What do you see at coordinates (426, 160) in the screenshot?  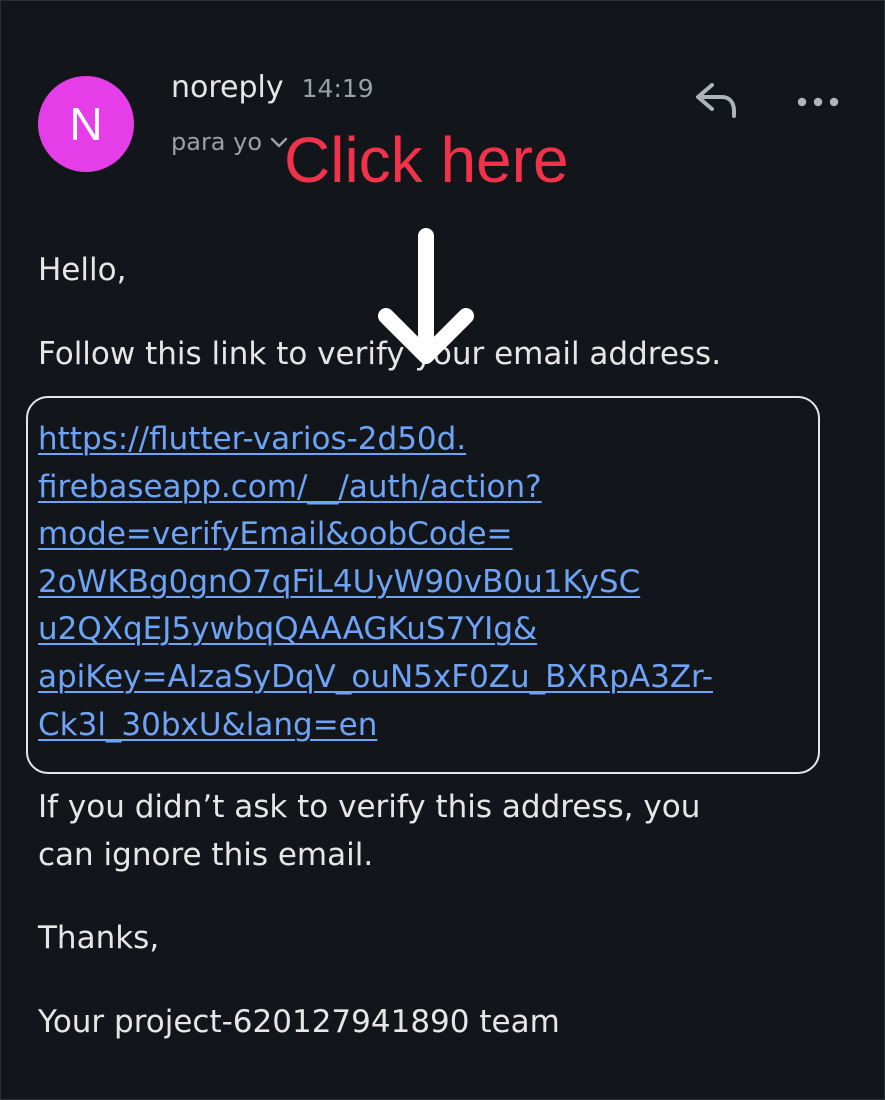 I see `click-here-callout: Click here` at bounding box center [426, 160].